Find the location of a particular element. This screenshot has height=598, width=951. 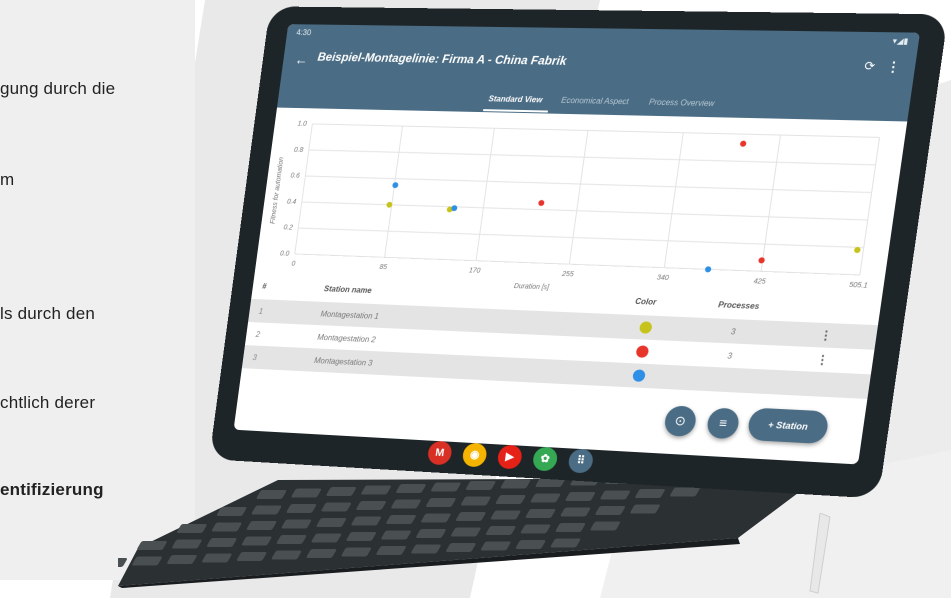

back-arrow-icon: ← is located at coordinates (301, 60).